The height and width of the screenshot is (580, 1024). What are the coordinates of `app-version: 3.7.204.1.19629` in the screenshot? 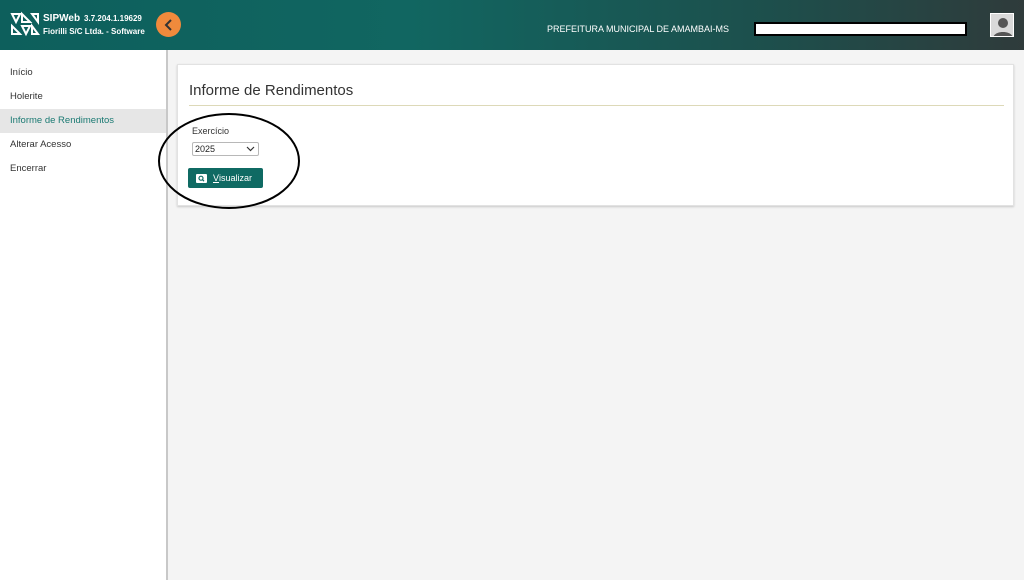 It's located at (113, 18).